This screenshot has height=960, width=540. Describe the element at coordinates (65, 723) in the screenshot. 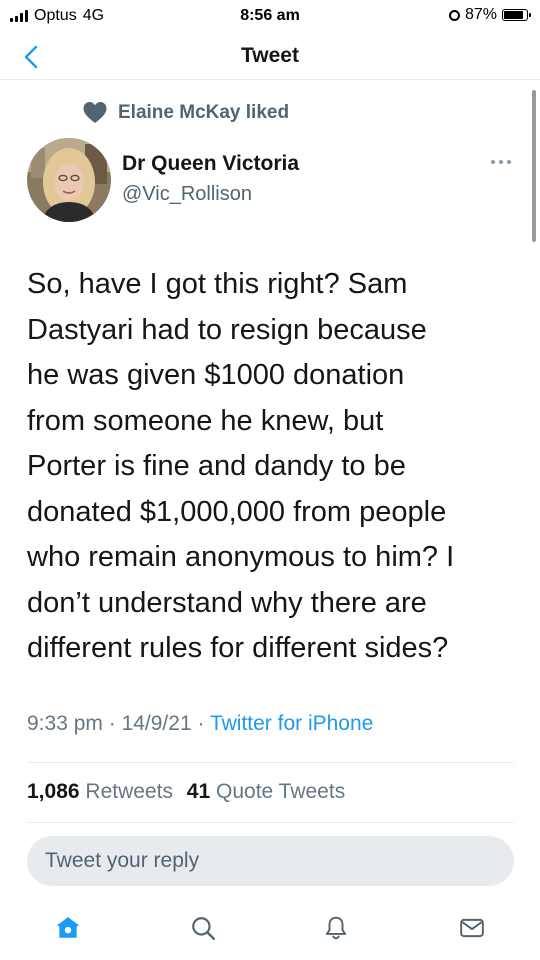

I see `tweet-time: 9:33 pm` at that location.